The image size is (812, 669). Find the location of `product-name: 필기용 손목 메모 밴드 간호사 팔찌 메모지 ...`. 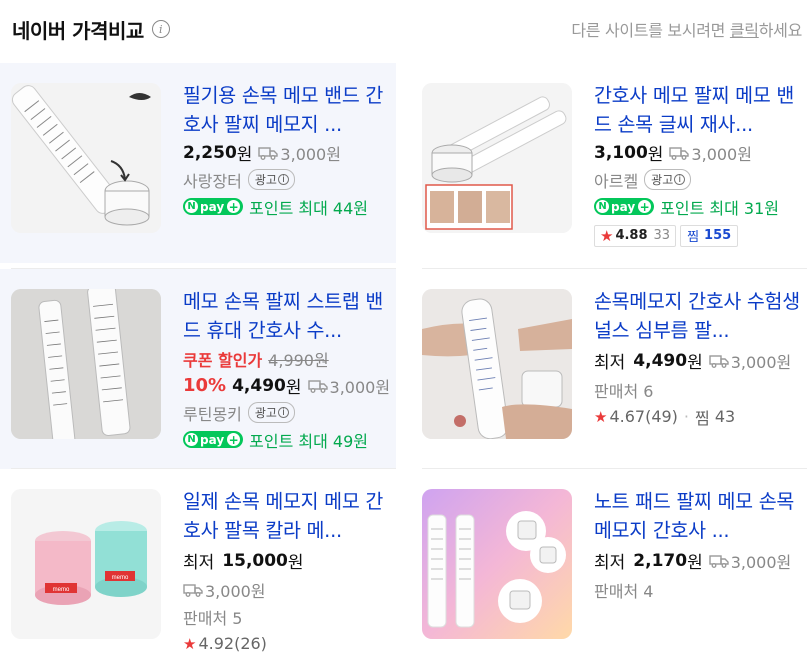

product-name: 필기용 손목 메모 밴드 간호사 팔찌 메모지 ... is located at coordinates (288, 110).